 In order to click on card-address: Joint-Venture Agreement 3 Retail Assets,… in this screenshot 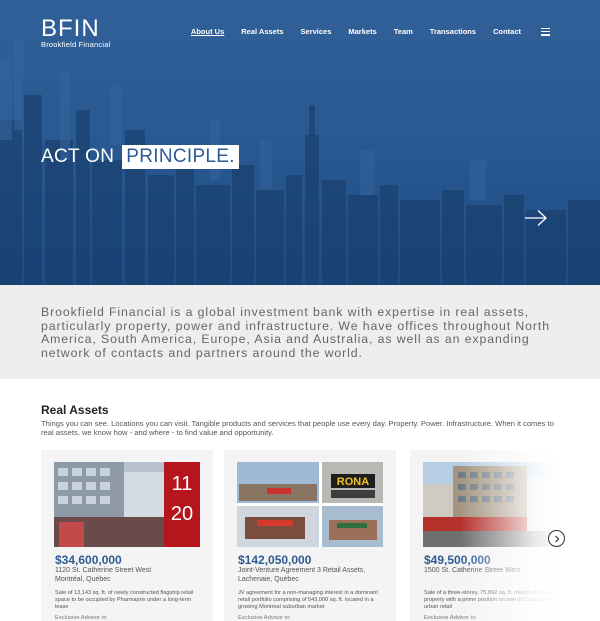, I will do `click(302, 575)`.